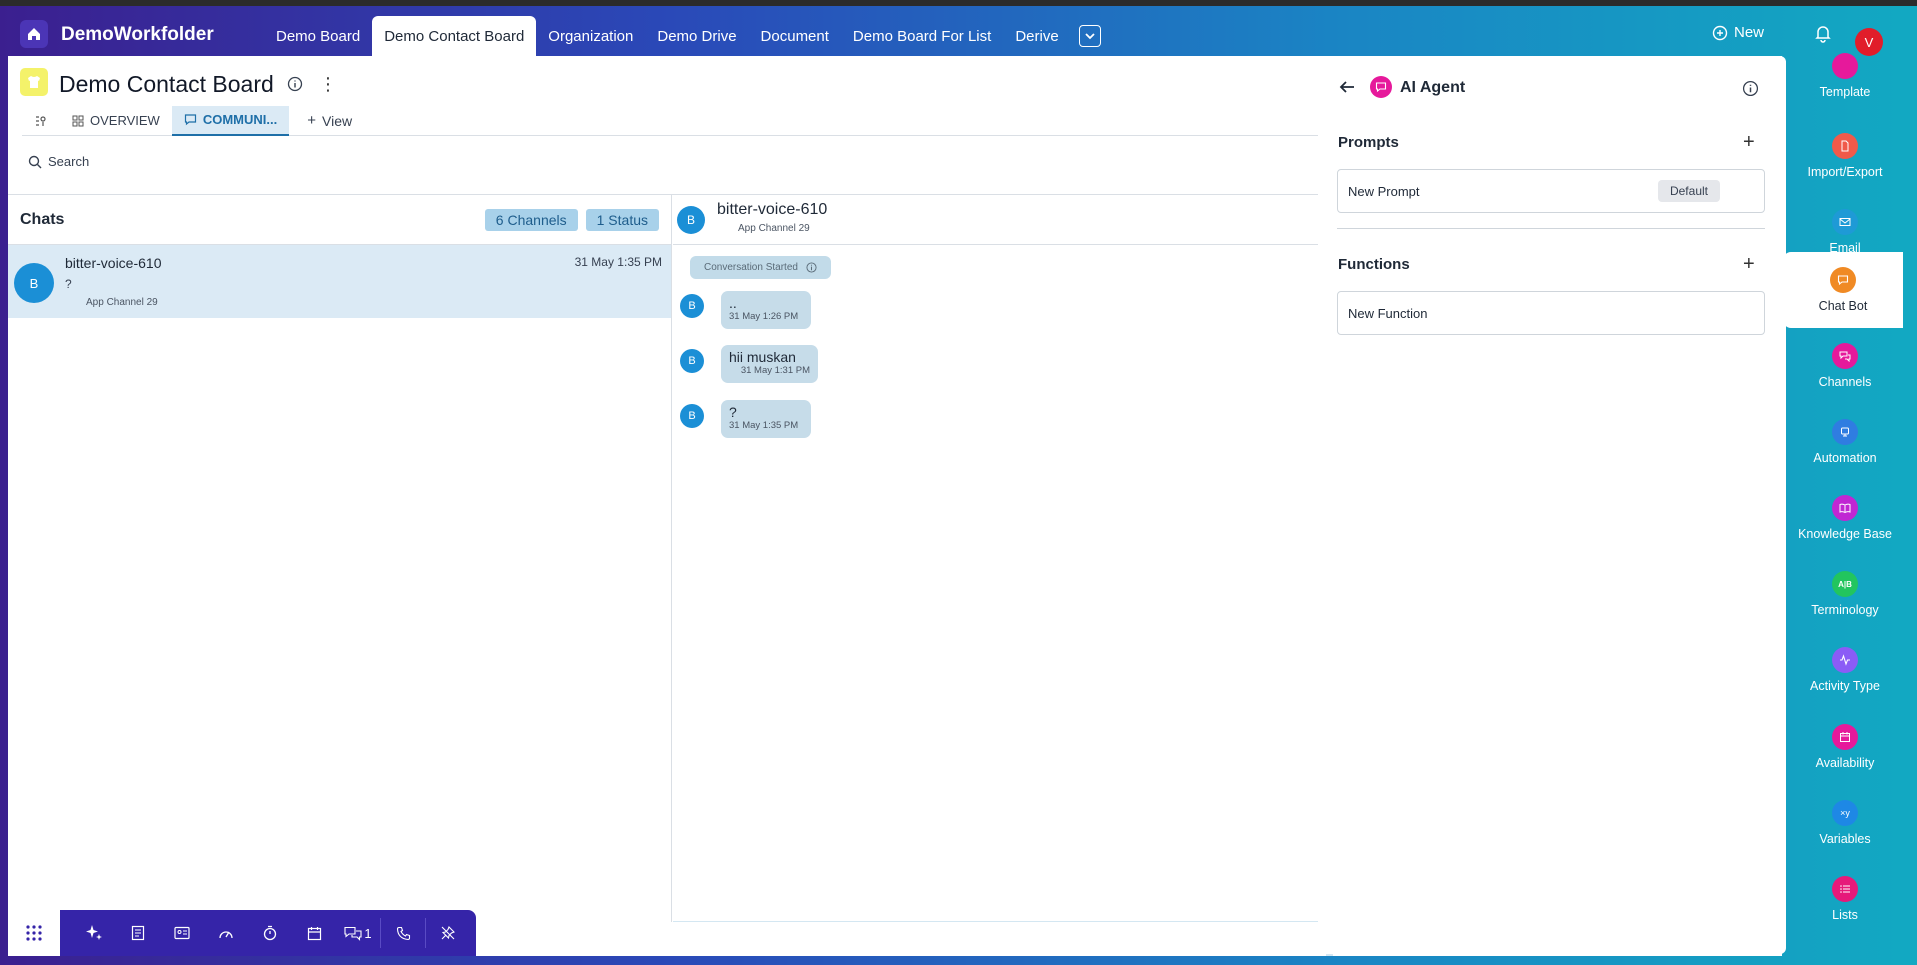 The image size is (1917, 965). What do you see at coordinates (1720, 32) in the screenshot?
I see `plus-circle-icon` at bounding box center [1720, 32].